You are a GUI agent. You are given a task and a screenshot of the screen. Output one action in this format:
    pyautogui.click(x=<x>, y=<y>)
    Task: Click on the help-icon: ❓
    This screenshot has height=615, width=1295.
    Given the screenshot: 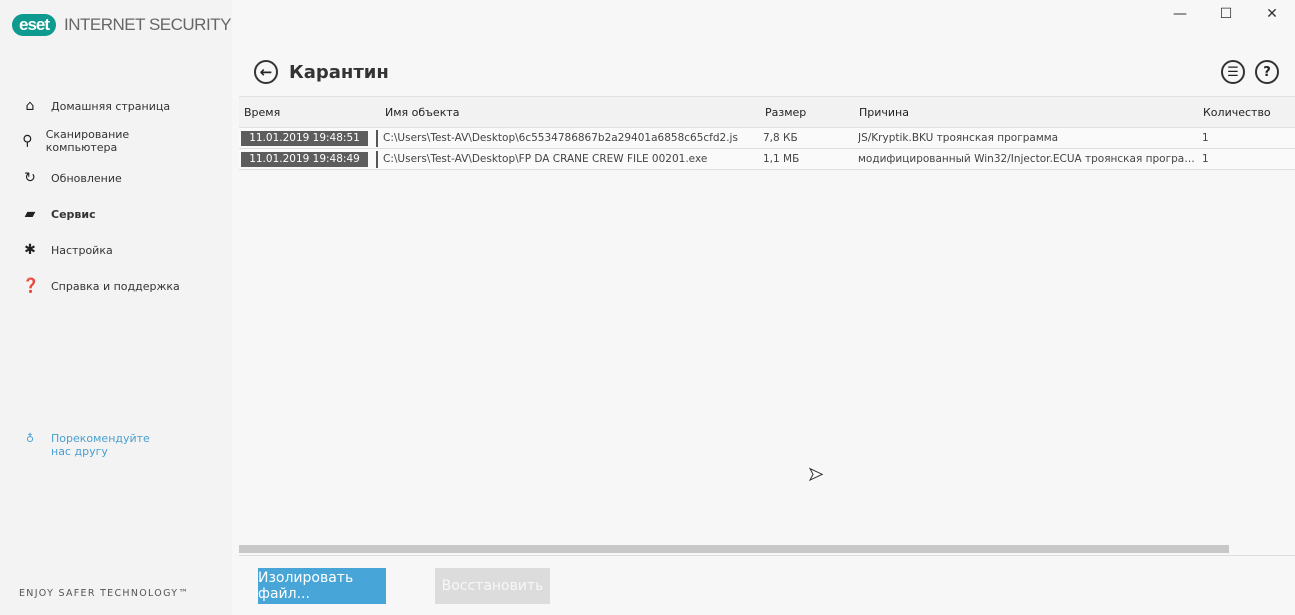 What is the action you would take?
    pyautogui.click(x=31, y=286)
    